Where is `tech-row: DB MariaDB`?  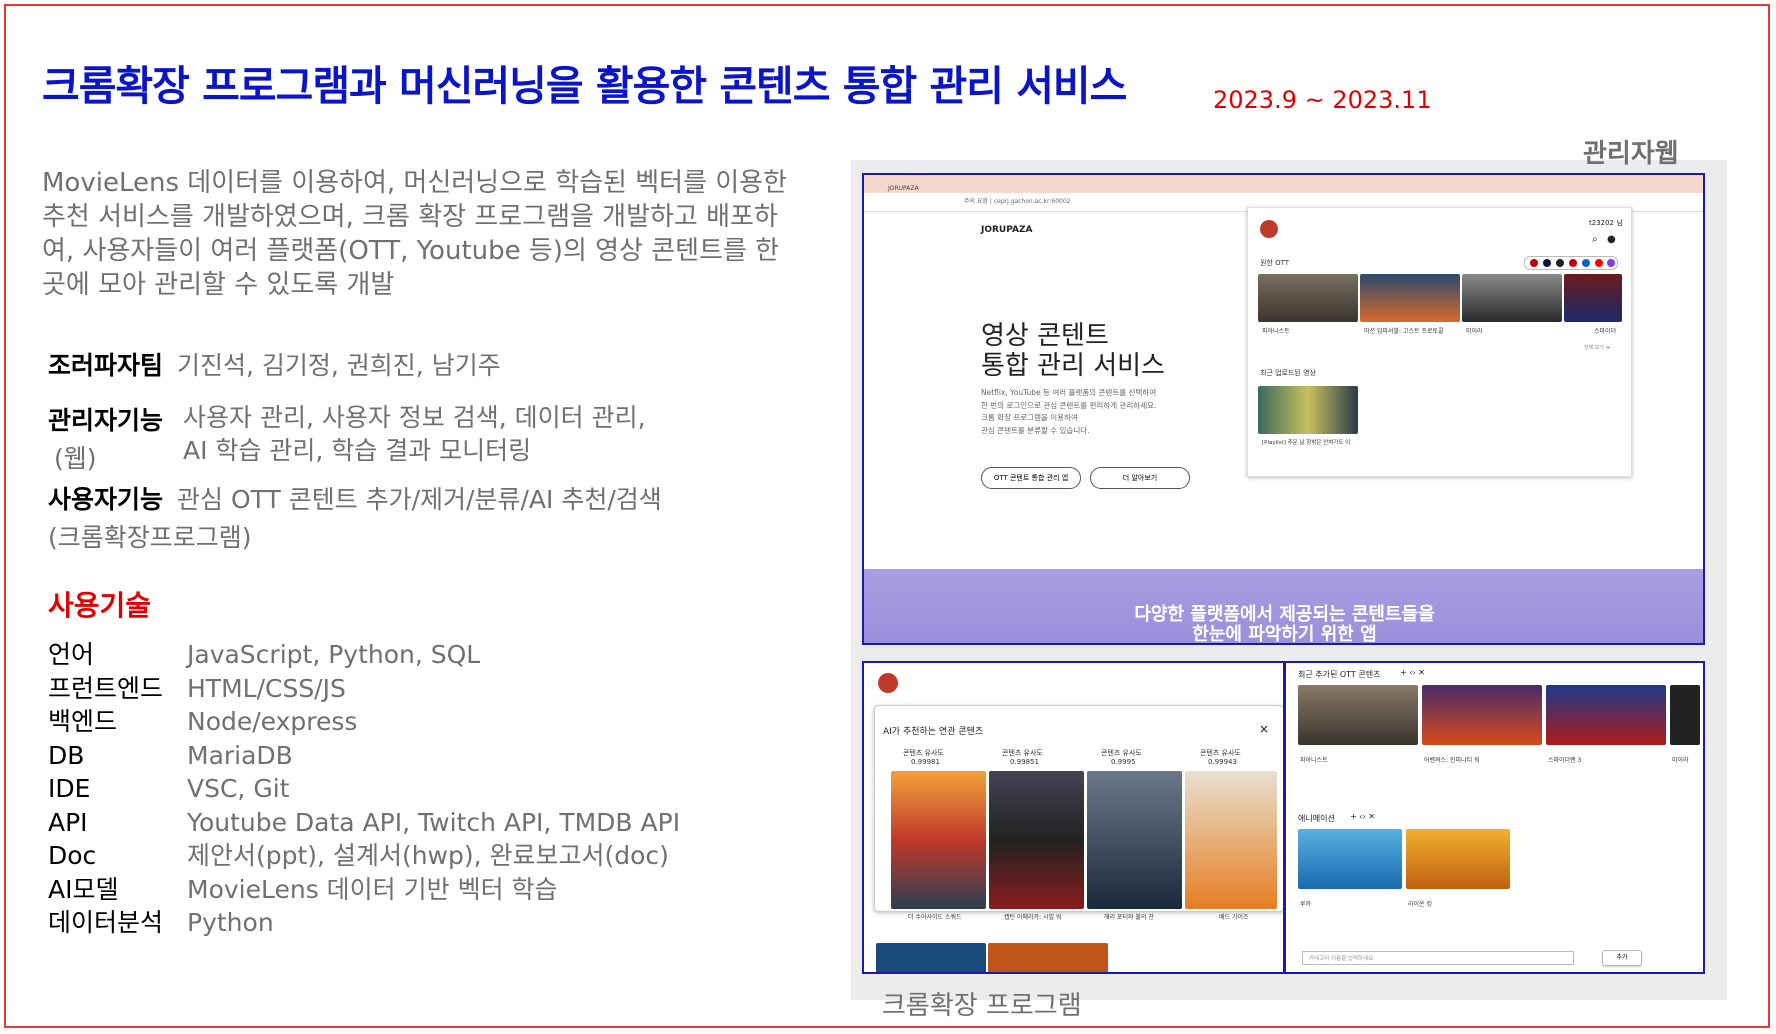
tech-row: DB MariaDB is located at coordinates (364, 756).